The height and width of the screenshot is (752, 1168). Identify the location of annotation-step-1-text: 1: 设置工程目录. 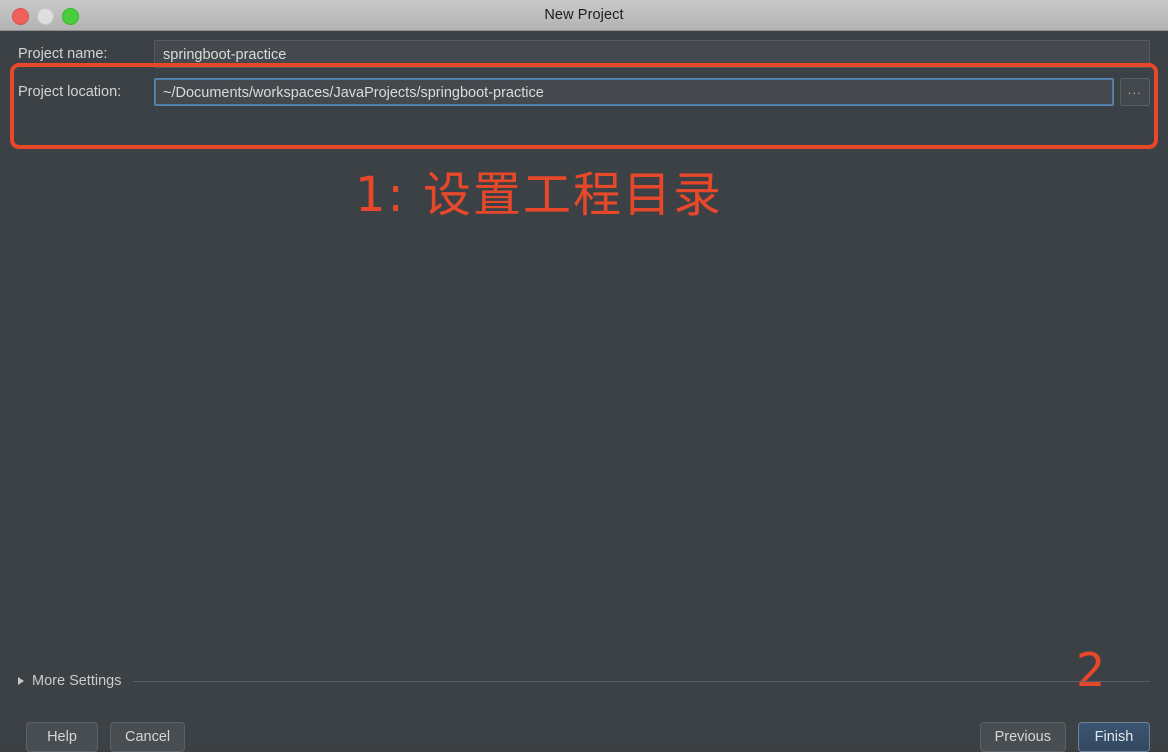
(539, 195).